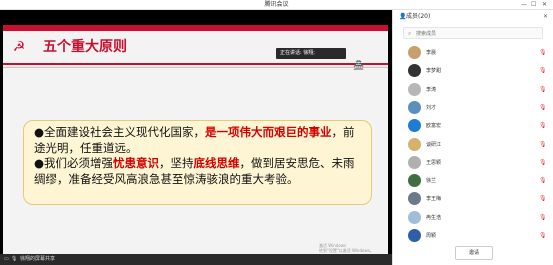  Describe the element at coordinates (311, 53) in the screenshot. I see `speaking-indicator: 正在讲话: 徐翔;` at that location.